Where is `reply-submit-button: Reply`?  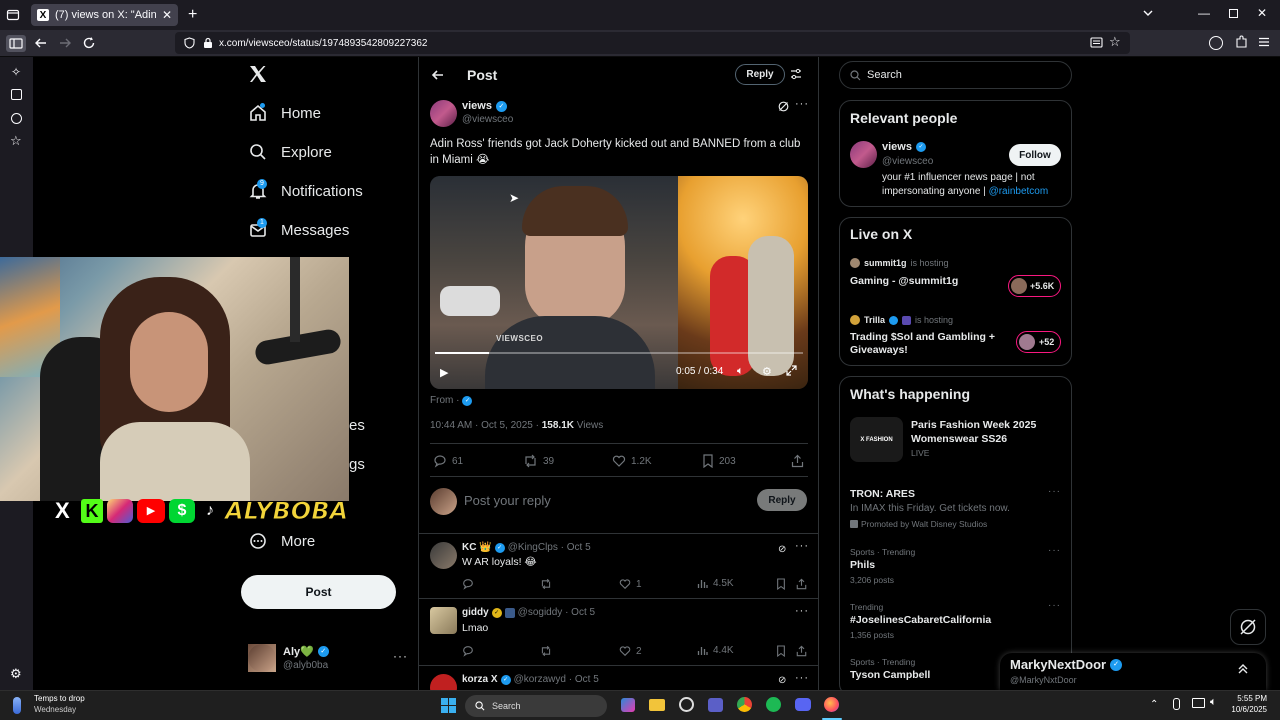 reply-submit-button: Reply is located at coordinates (782, 500).